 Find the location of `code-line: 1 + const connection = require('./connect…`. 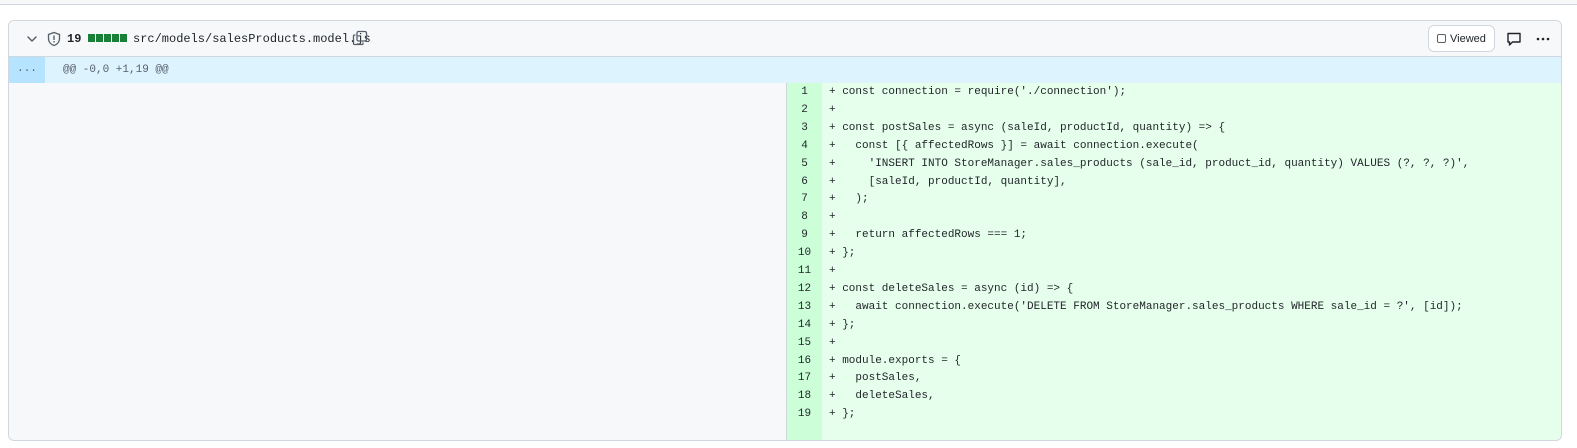

code-line: 1 + const connection = require('./connect… is located at coordinates (1174, 92).